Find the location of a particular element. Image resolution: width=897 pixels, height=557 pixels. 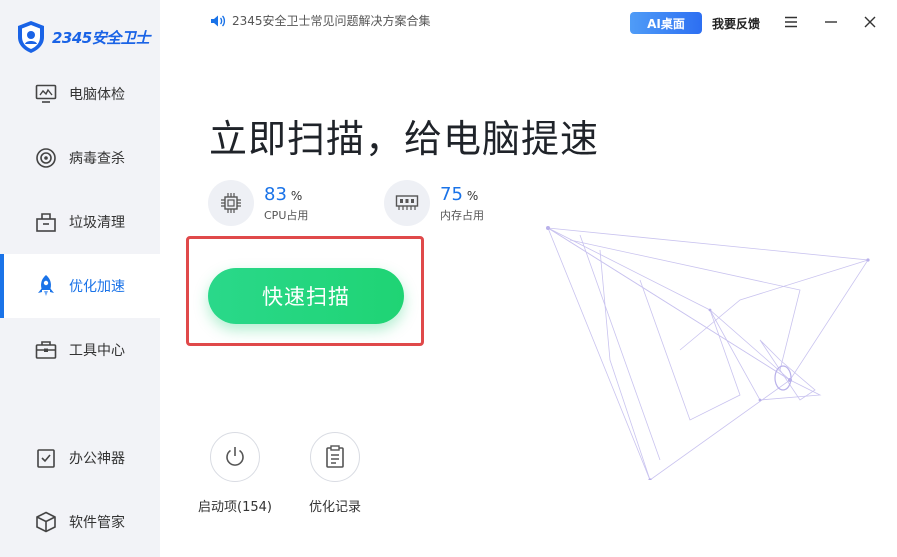

optimize-history-label: 优化记录 is located at coordinates (334, 507).